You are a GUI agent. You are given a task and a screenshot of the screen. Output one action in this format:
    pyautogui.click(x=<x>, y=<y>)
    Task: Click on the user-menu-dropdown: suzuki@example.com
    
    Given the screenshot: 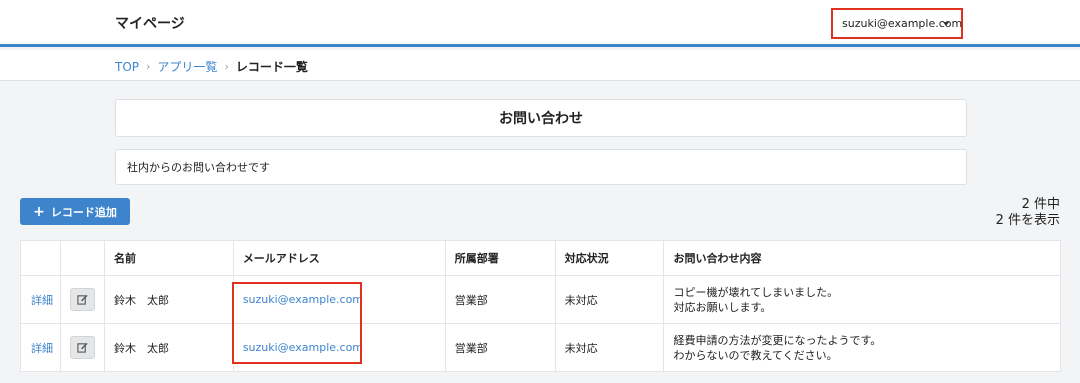 What is the action you would take?
    pyautogui.click(x=897, y=23)
    